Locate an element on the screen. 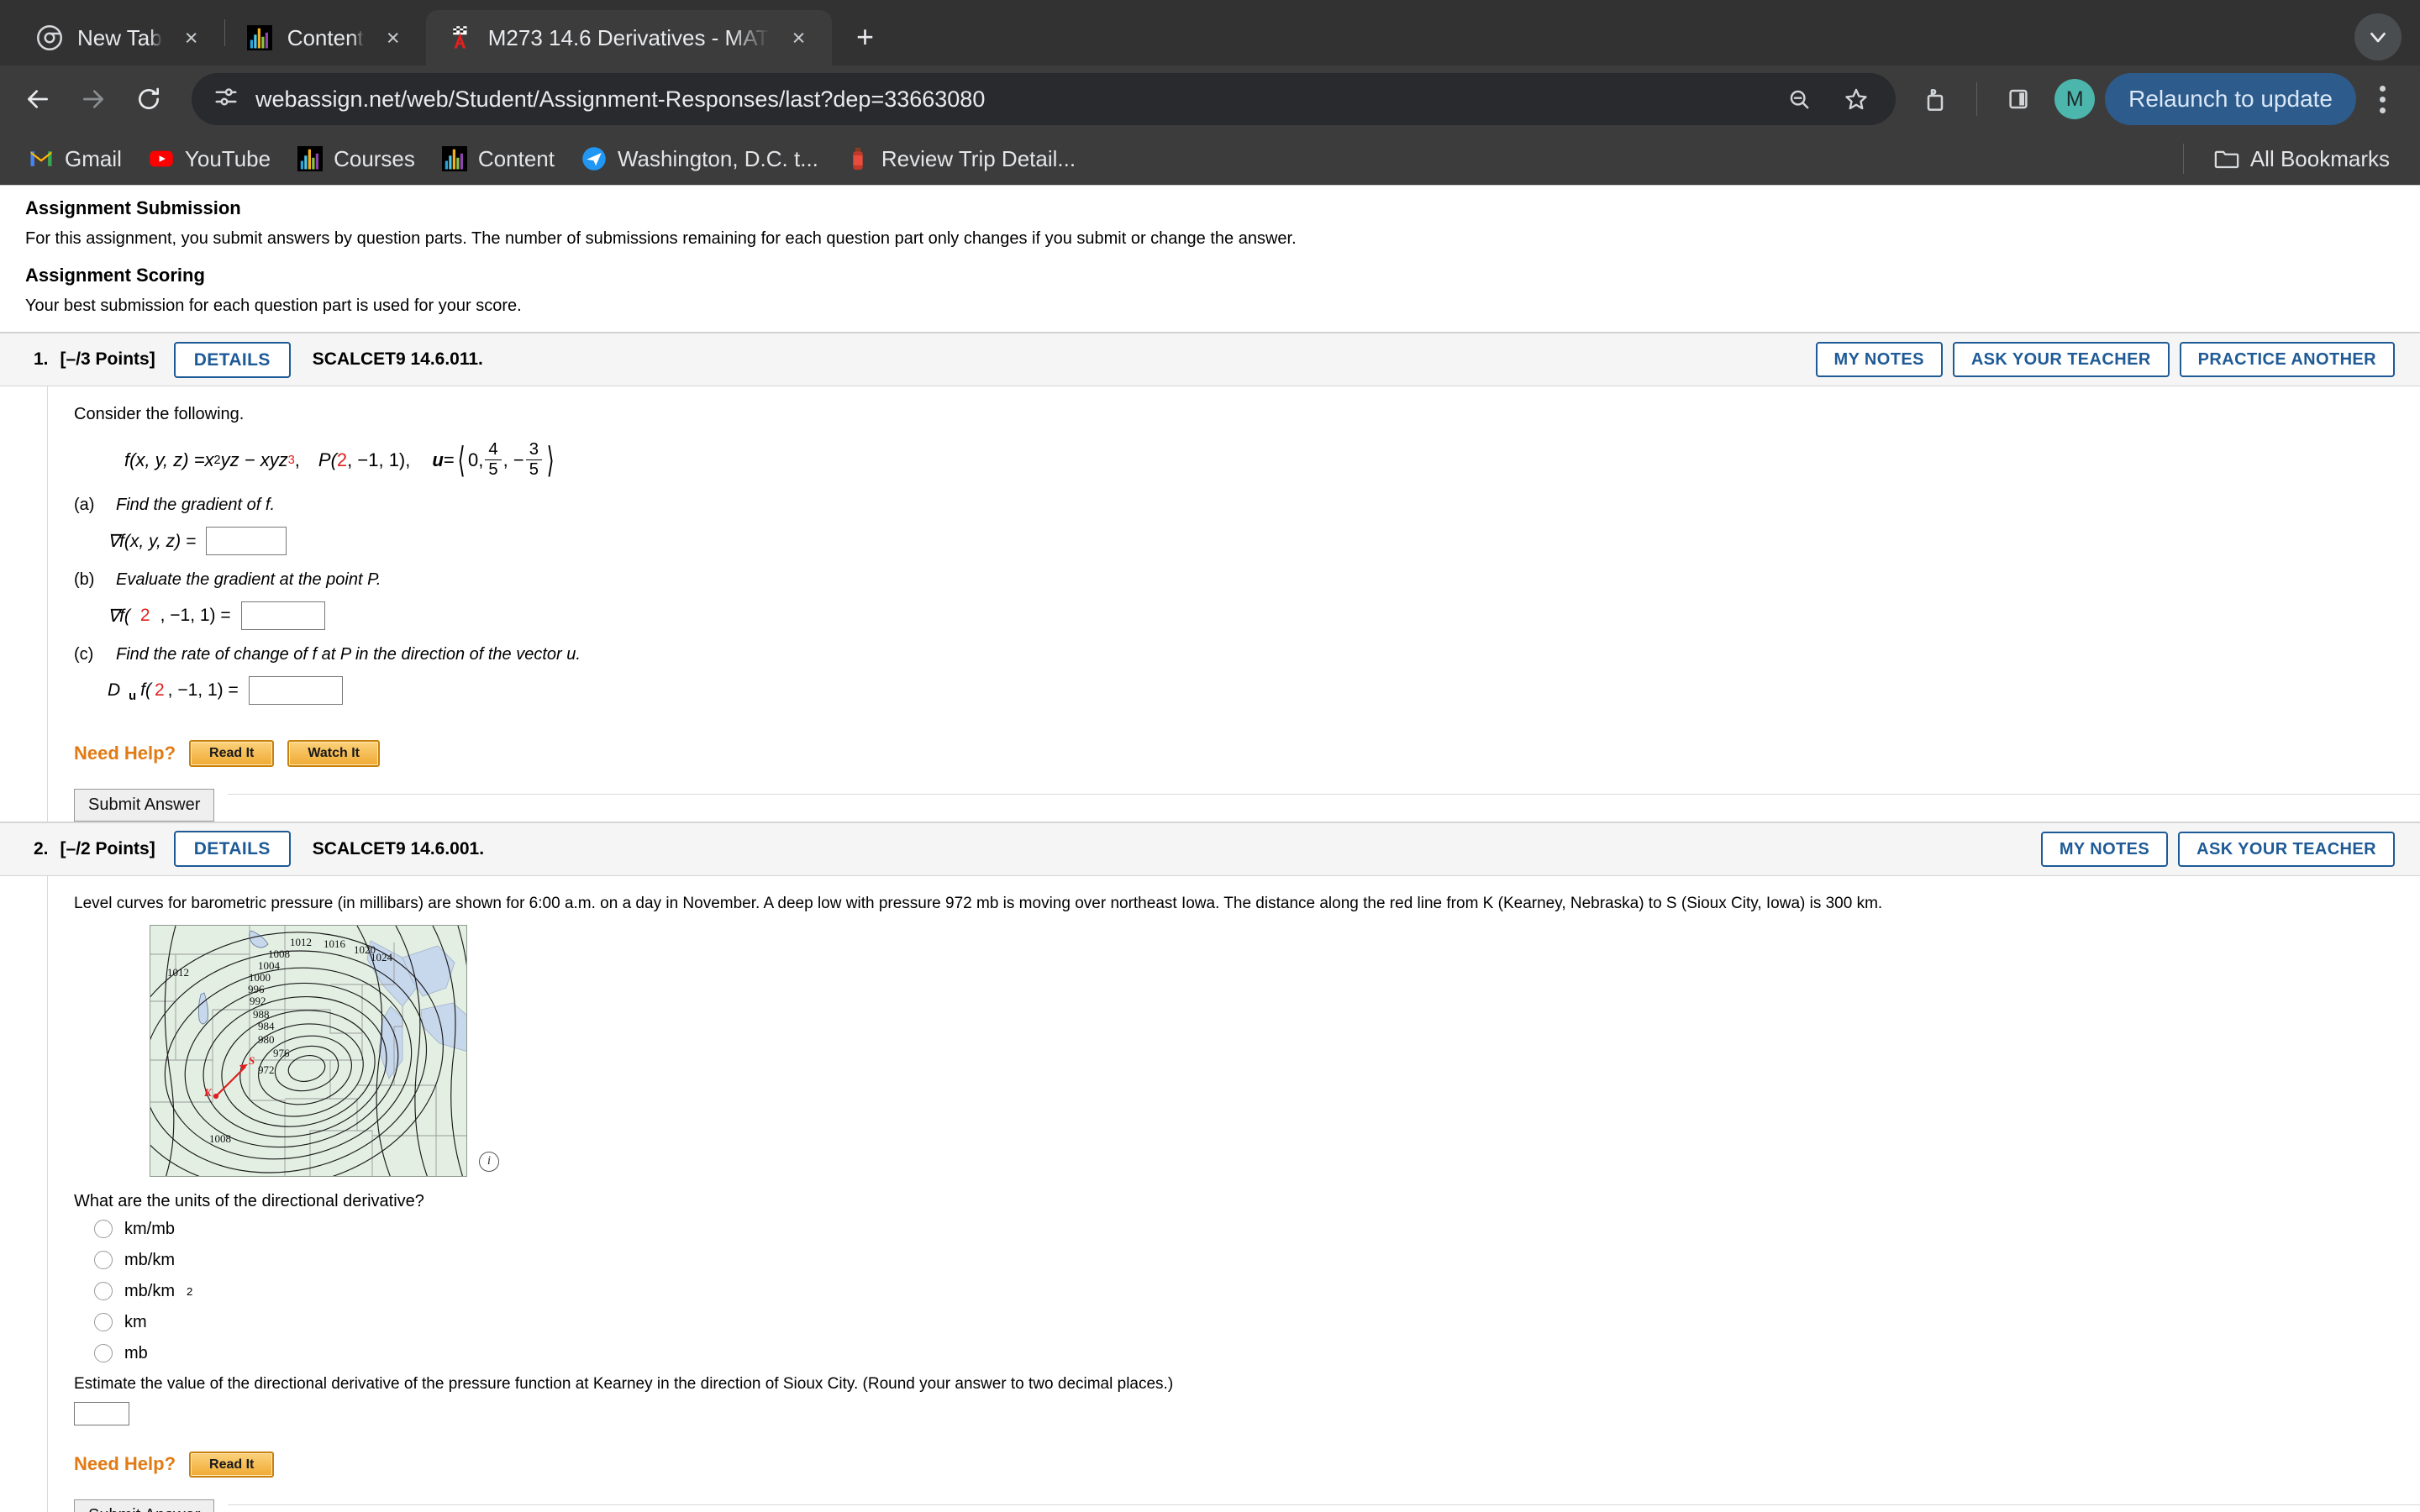  omnibox-actions is located at coordinates (1827, 99).